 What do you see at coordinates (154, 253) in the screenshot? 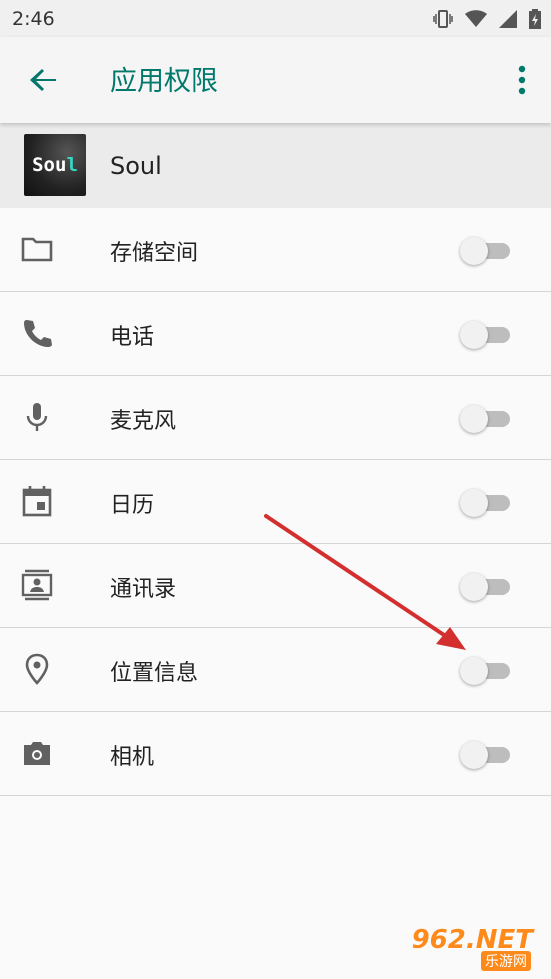
I see `permission-label: 存储空间` at bounding box center [154, 253].